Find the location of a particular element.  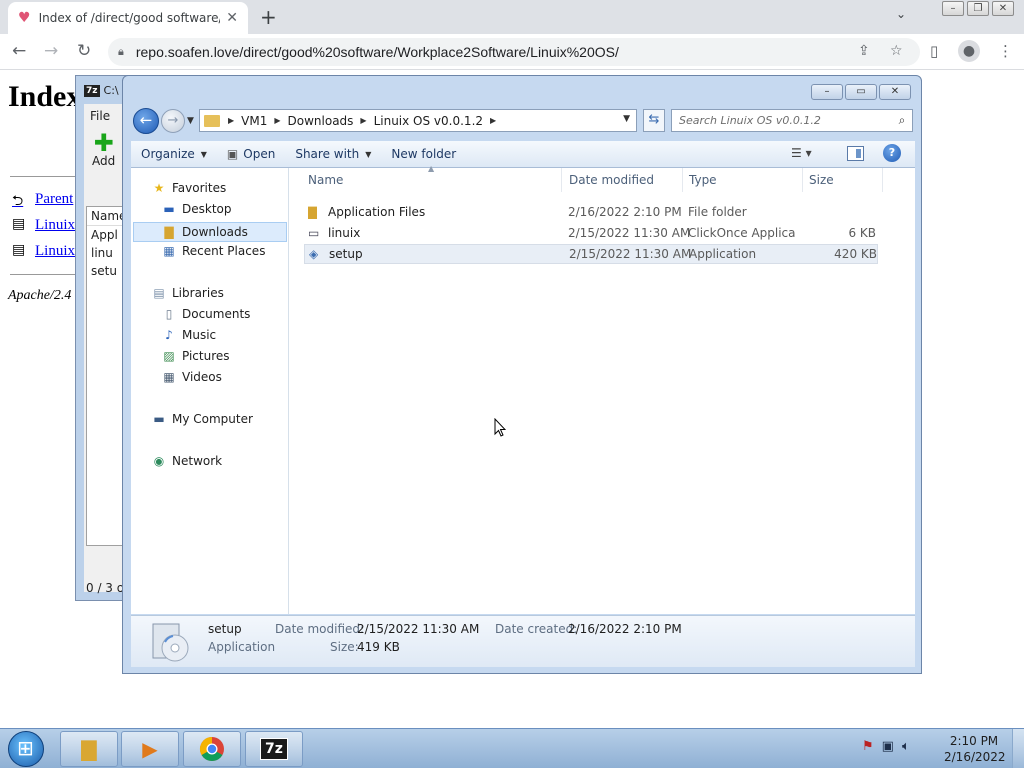

nav-downloads: ▇ Downloads is located at coordinates (210, 232).